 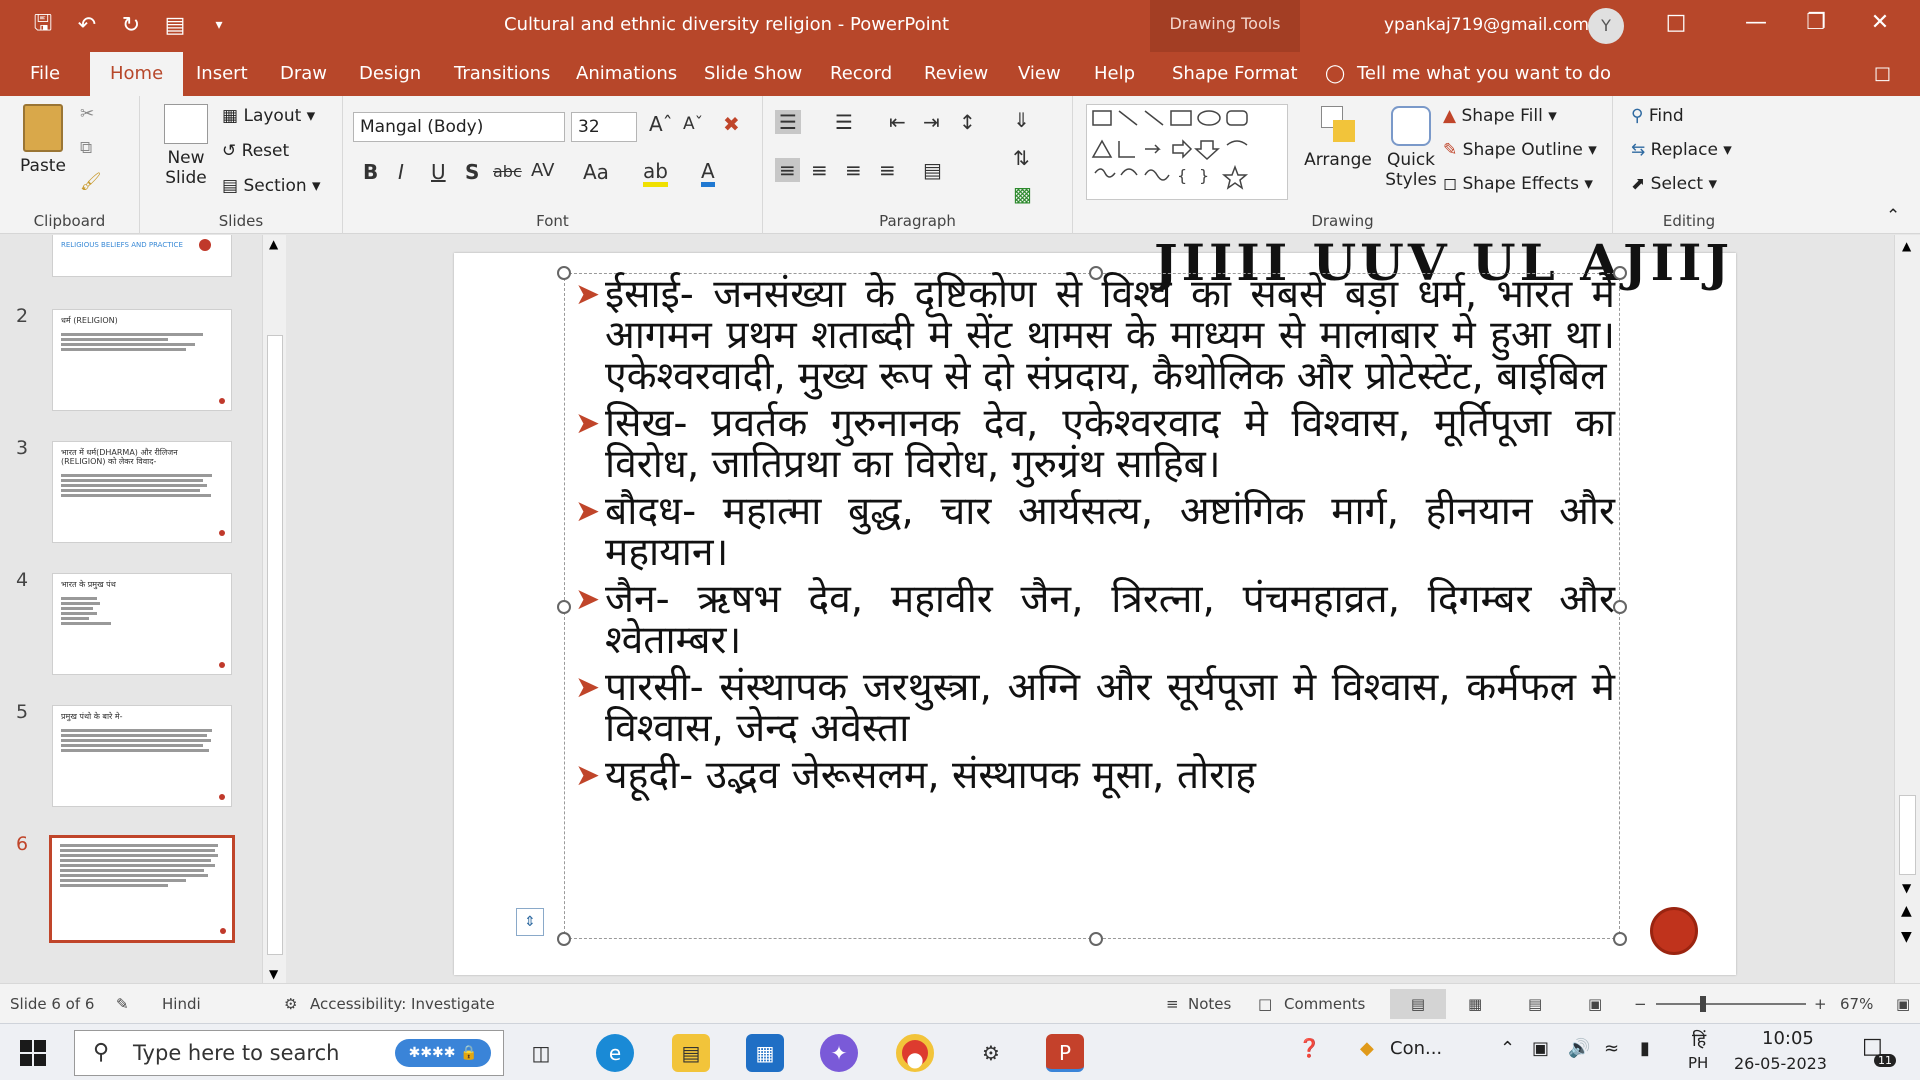 What do you see at coordinates (1579, 1048) in the screenshot?
I see `volume-icon: 🔊` at bounding box center [1579, 1048].